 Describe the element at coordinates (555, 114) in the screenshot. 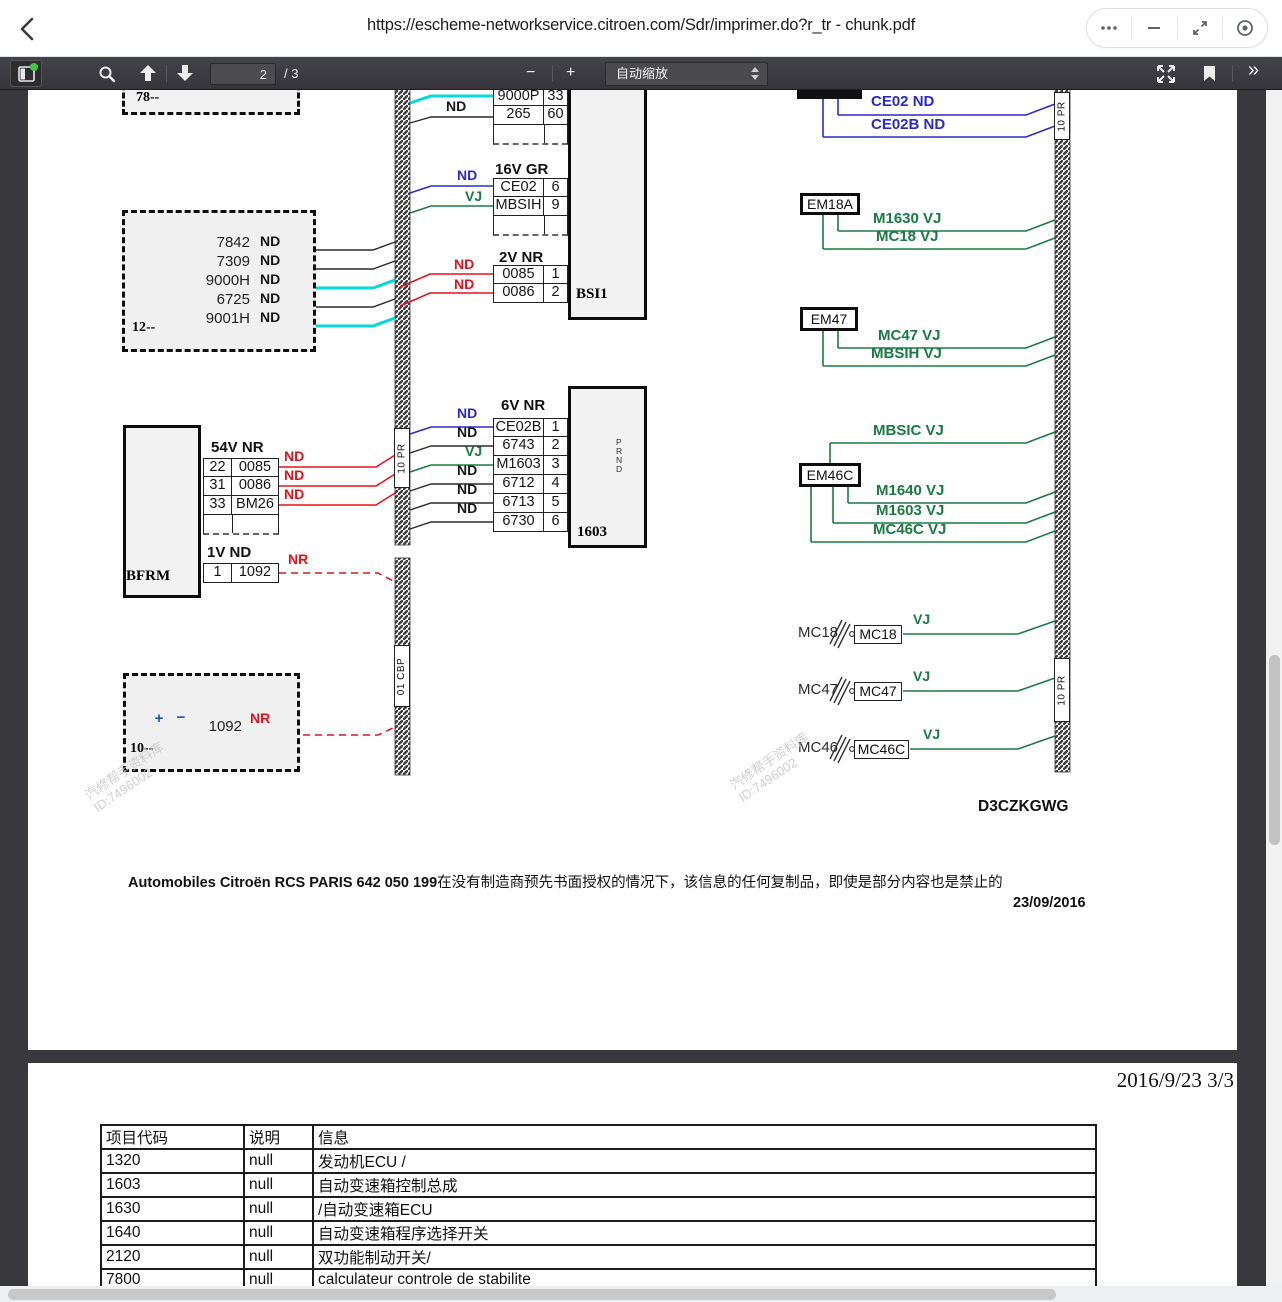

I see `pin-cell: 60` at that location.